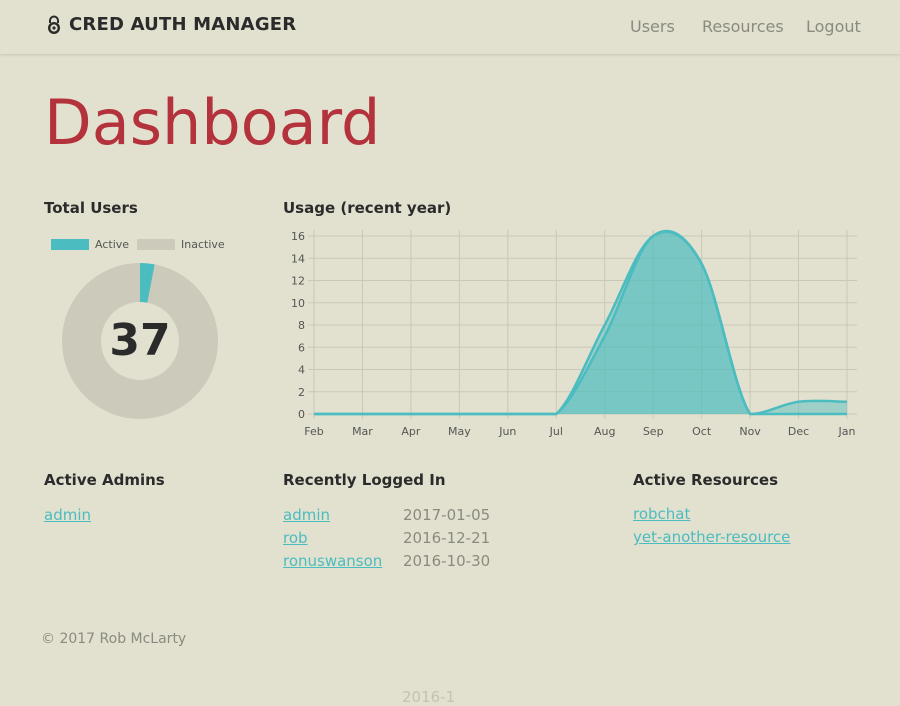 This screenshot has height=706, width=900. What do you see at coordinates (298, 236) in the screenshot?
I see `y-tick-label: 16` at bounding box center [298, 236].